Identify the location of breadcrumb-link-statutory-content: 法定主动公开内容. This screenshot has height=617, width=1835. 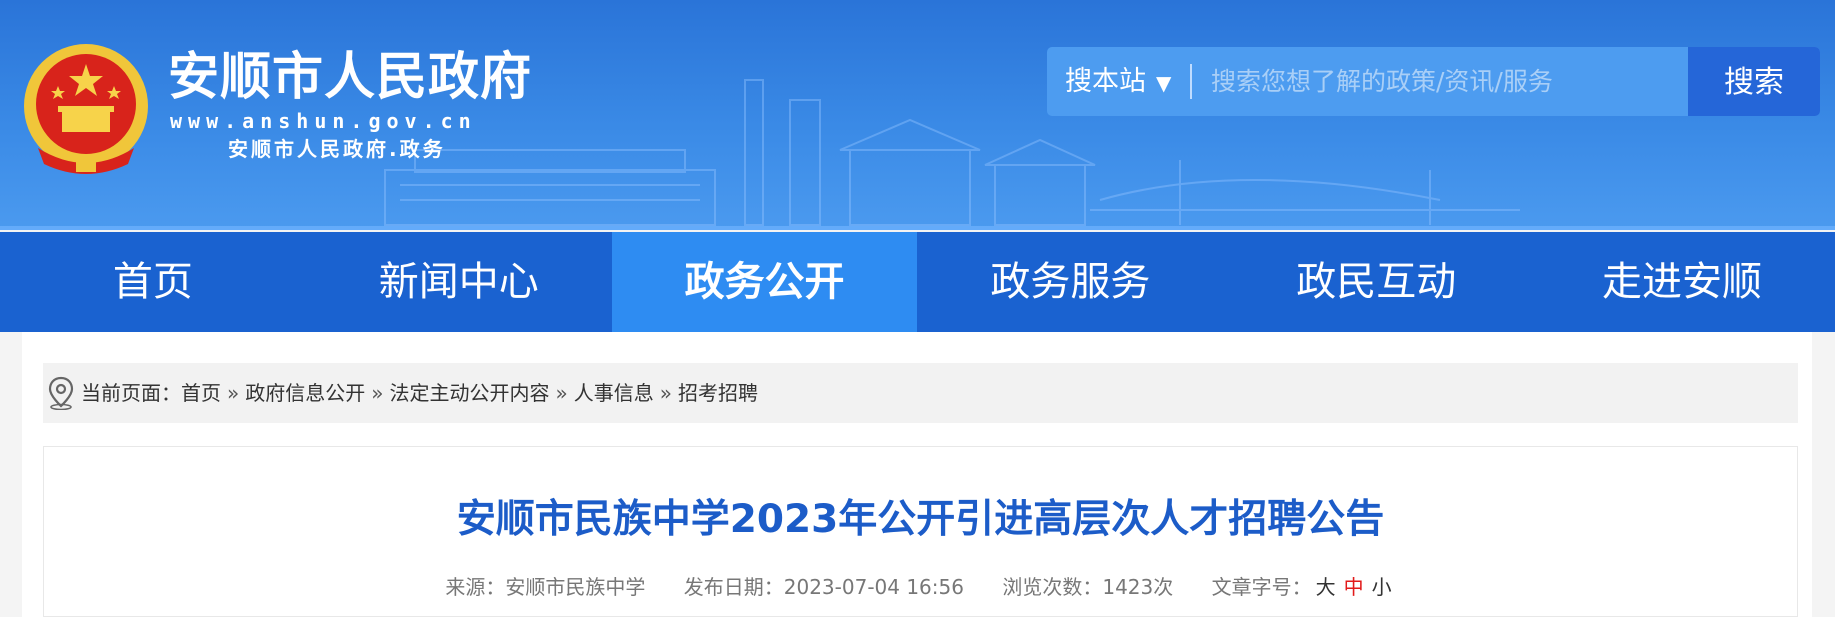
(470, 393).